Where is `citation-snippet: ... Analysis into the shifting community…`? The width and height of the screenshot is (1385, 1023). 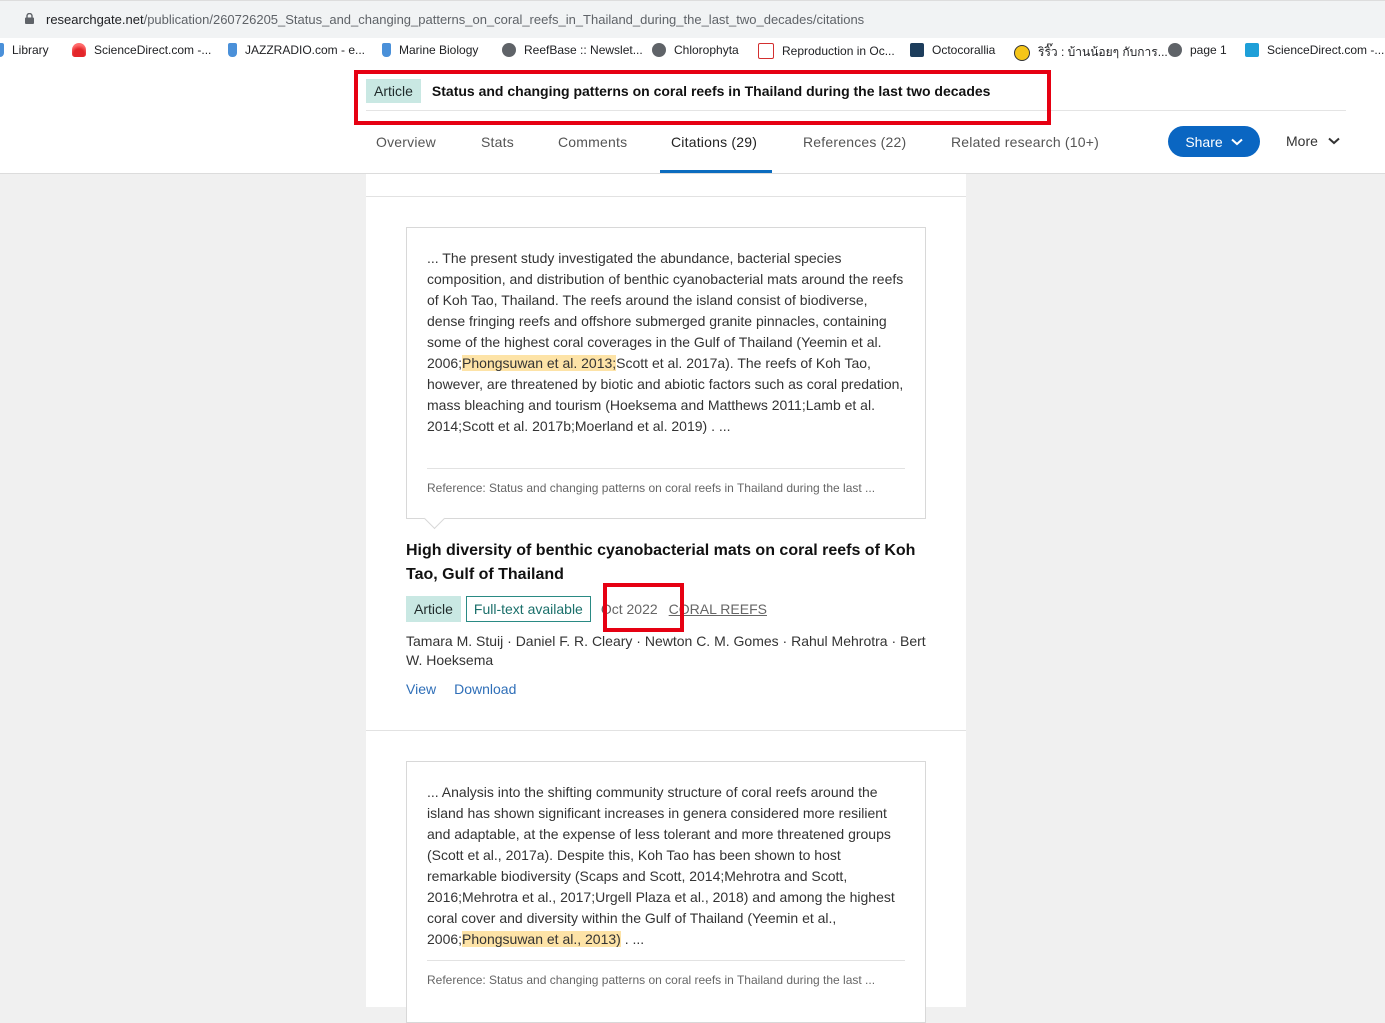 citation-snippet: ... Analysis into the shifting community… is located at coordinates (666, 892).